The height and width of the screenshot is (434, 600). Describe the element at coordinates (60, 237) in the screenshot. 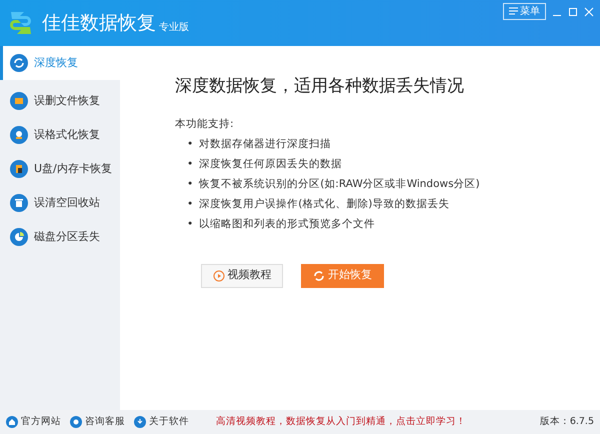

I see `sidebar-item: 磁盘分区丢失` at that location.